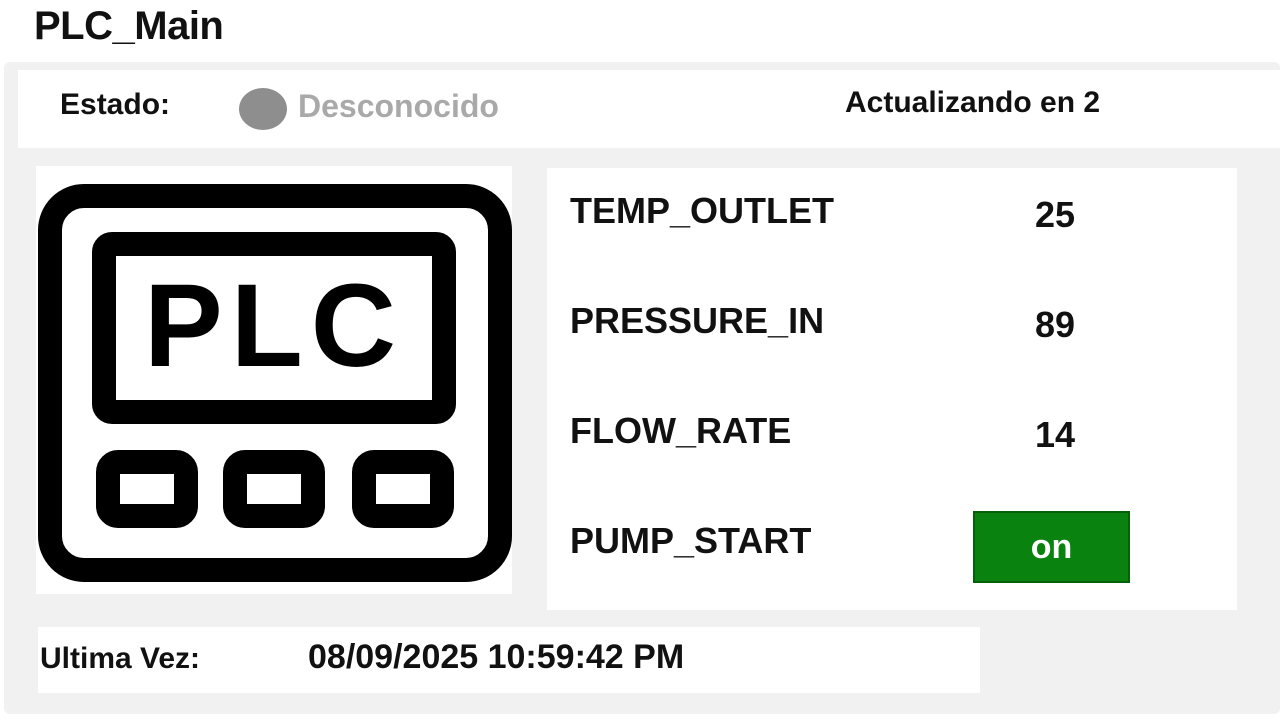  Describe the element at coordinates (1055, 324) in the screenshot. I see `tag-value-pressure-in: 89` at that location.